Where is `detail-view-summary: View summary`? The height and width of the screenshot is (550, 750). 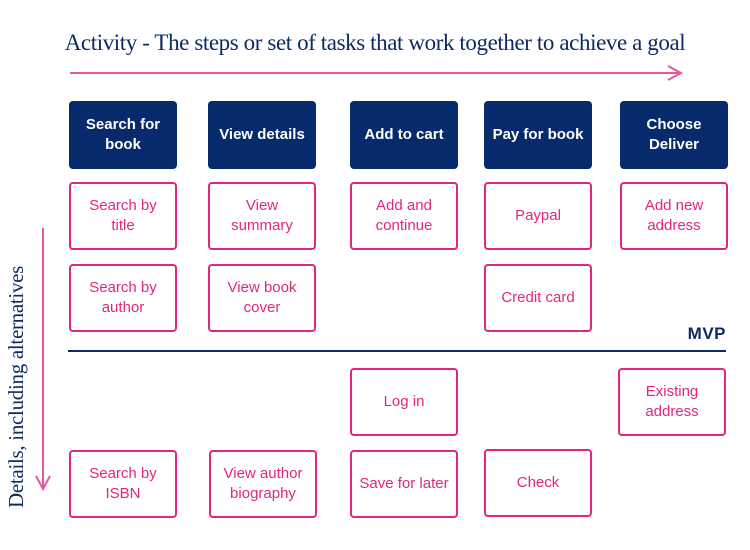
detail-view-summary: View summary is located at coordinates (262, 216).